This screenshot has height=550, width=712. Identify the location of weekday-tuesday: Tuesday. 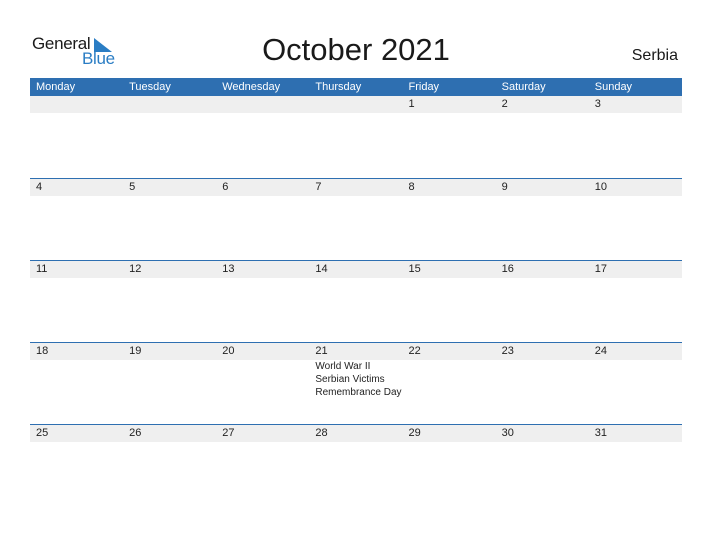
(150, 87).